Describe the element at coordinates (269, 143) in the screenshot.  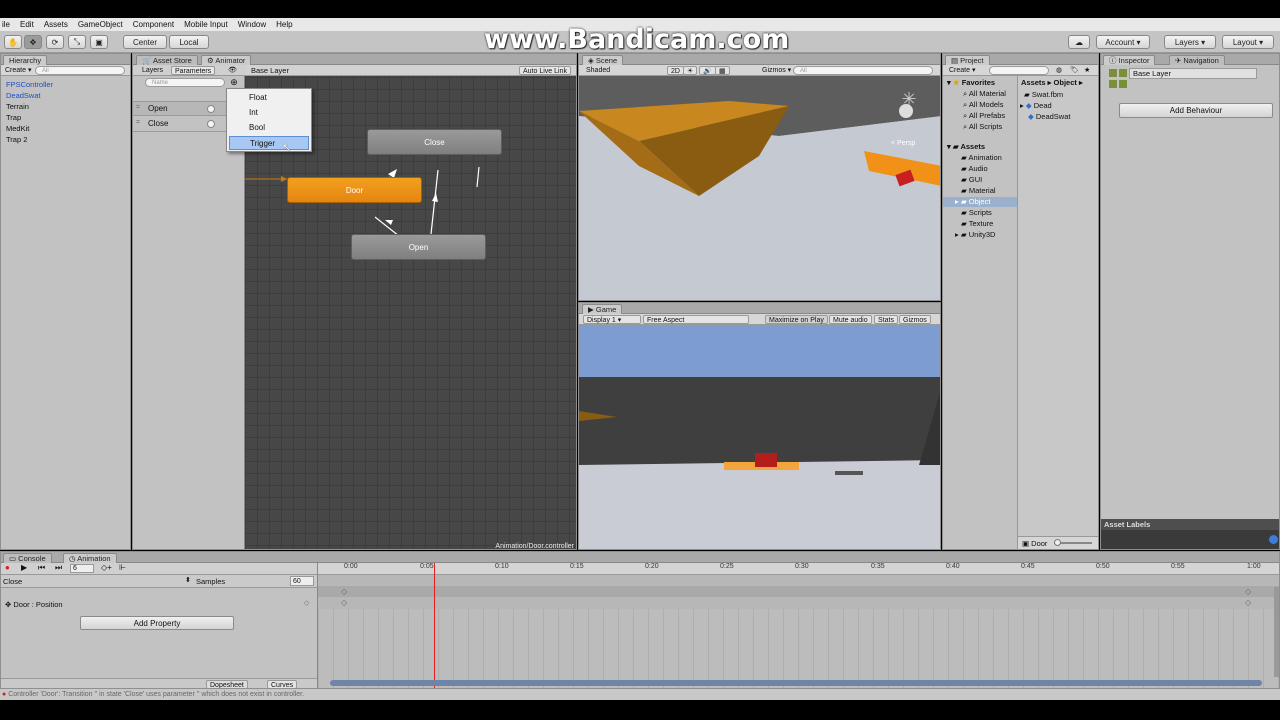
I see `menu-item-trigger: Trigger` at that location.